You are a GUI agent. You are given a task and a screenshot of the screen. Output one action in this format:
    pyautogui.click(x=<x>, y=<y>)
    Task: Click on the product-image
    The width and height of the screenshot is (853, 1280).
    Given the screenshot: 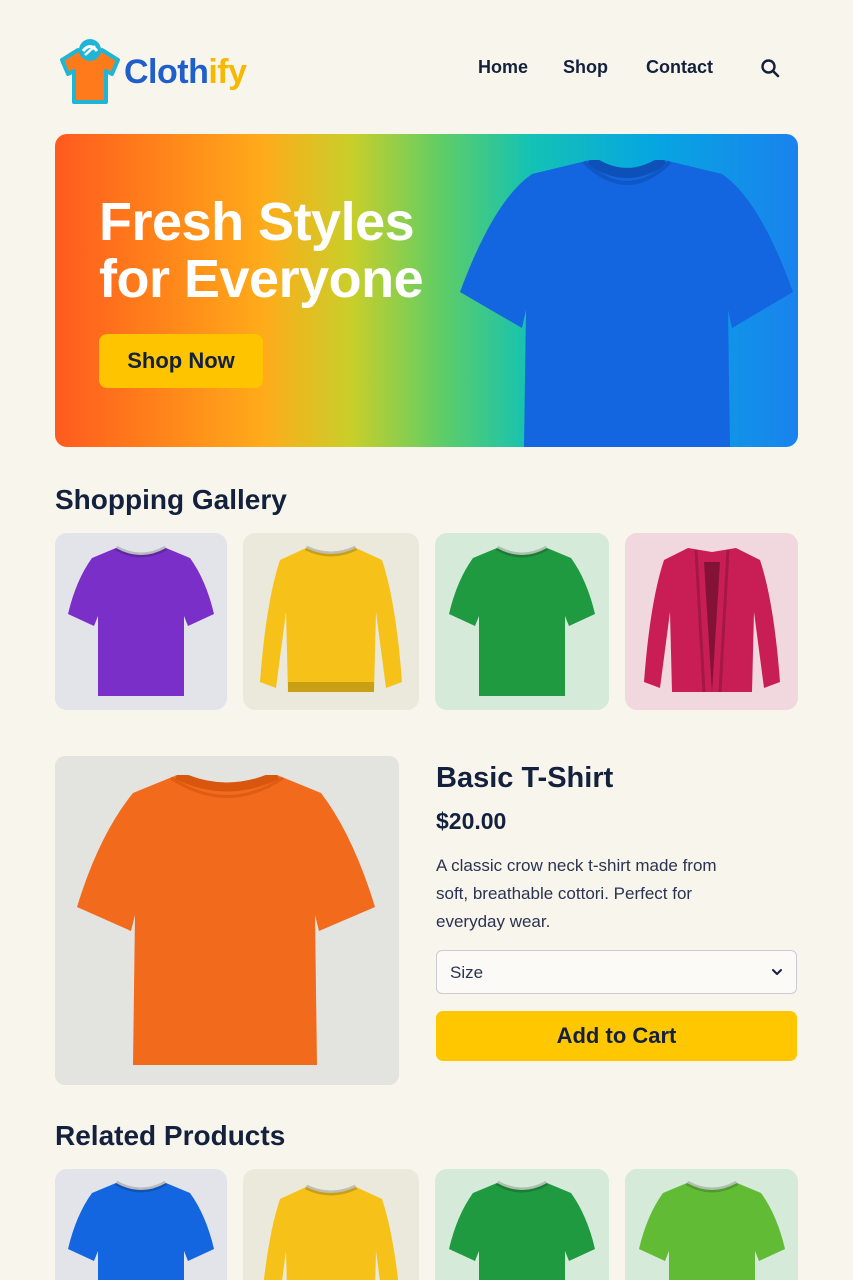 What is the action you would take?
    pyautogui.click(x=227, y=920)
    